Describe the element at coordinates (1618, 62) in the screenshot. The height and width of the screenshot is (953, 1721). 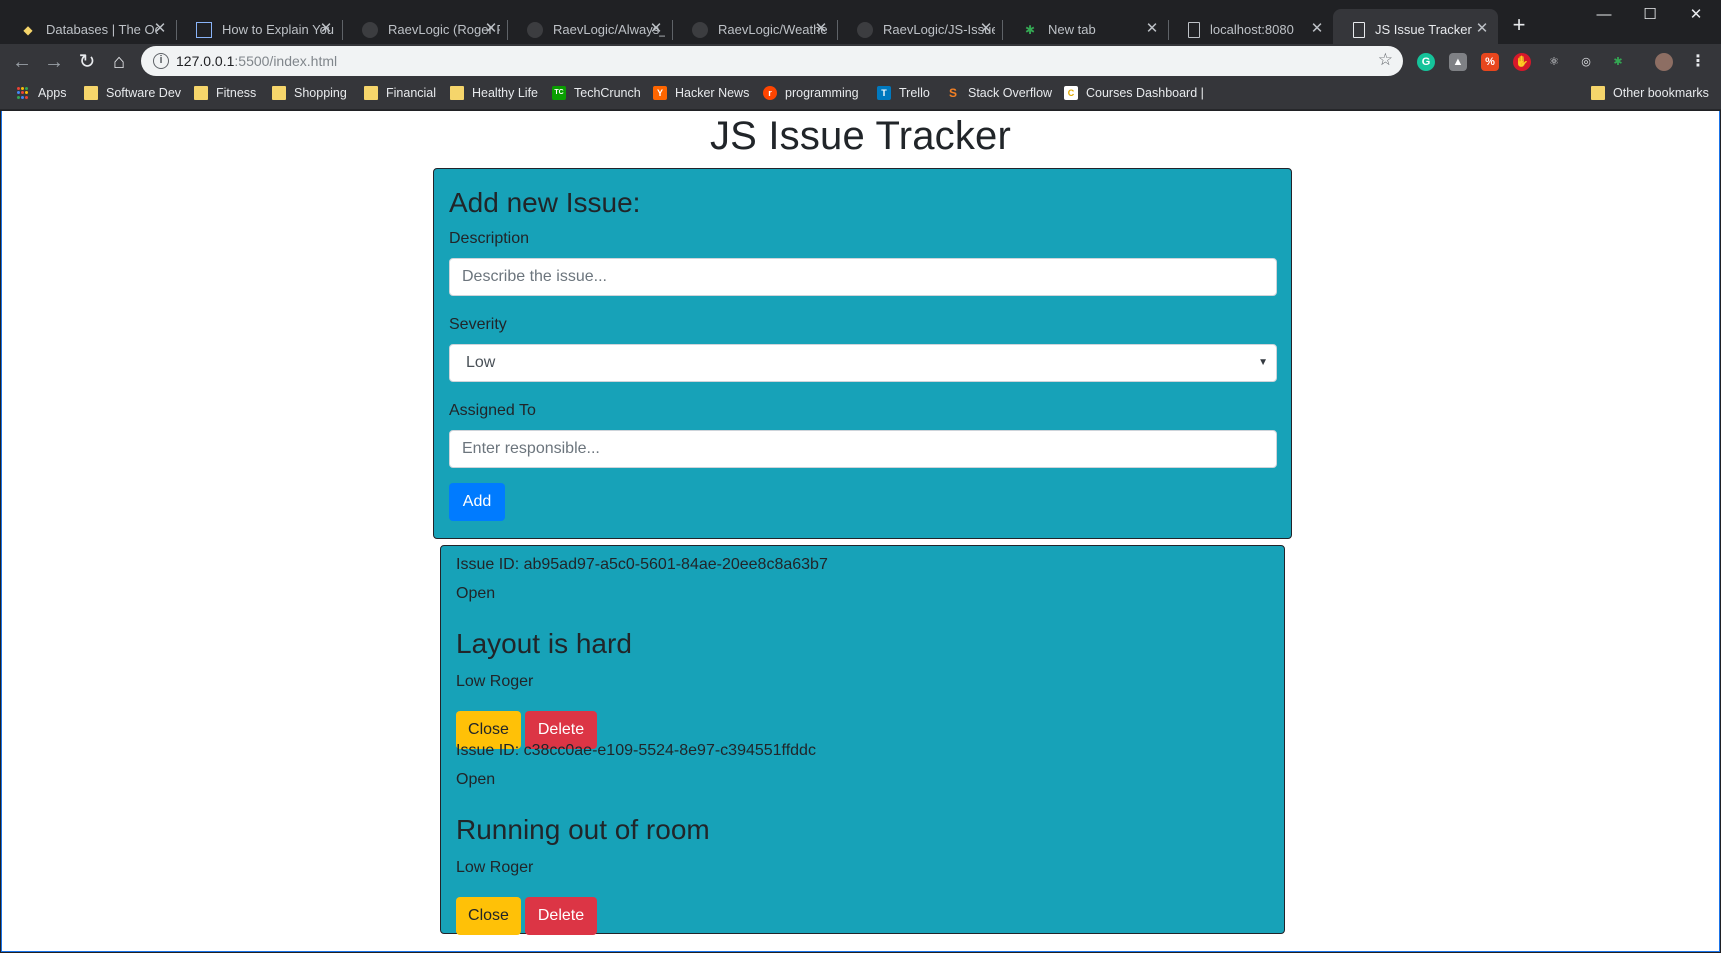
I see `tri-color-extension-icon: ✱` at that location.